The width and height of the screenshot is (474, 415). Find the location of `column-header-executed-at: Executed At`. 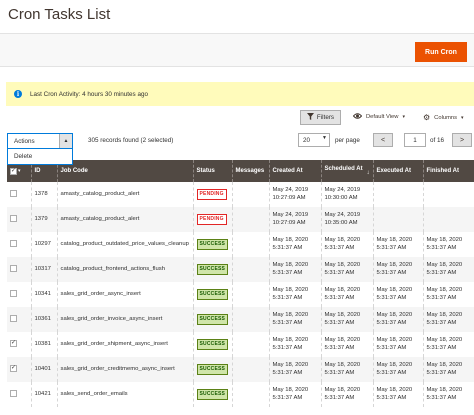

column-header-executed-at: Executed At is located at coordinates (397, 171).